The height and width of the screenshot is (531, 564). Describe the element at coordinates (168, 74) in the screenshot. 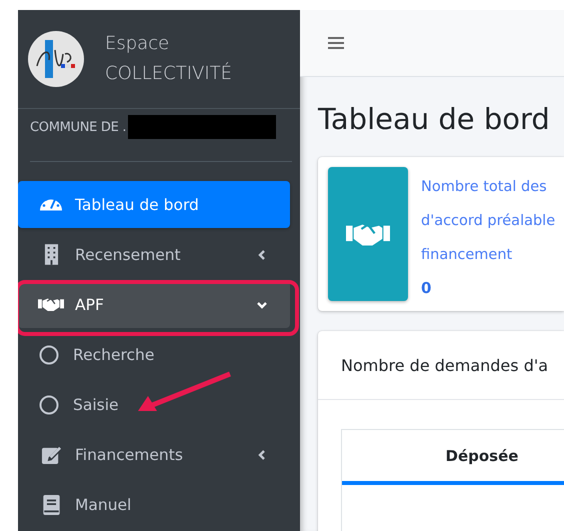

I see `brand-text: COLLECTIVITÉ` at that location.